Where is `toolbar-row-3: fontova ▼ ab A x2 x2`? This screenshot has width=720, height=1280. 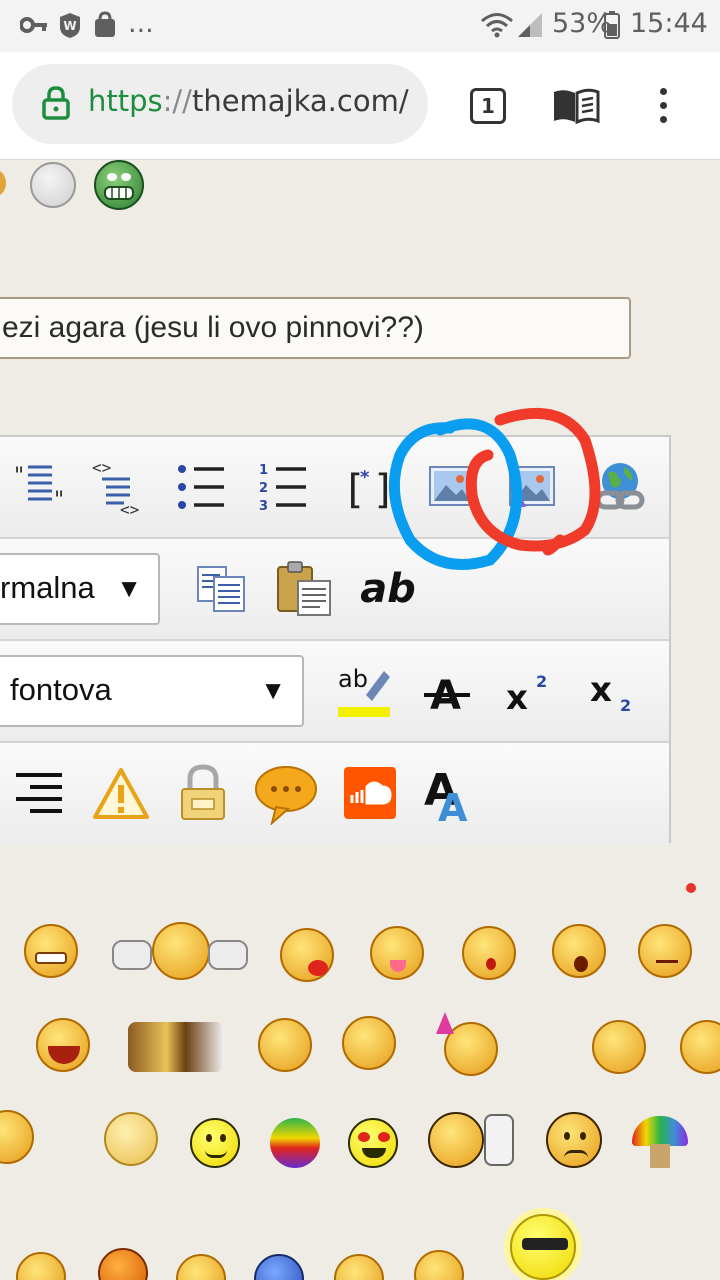 toolbar-row-3: fontova ▼ ab A x2 x2 is located at coordinates (334, 692).